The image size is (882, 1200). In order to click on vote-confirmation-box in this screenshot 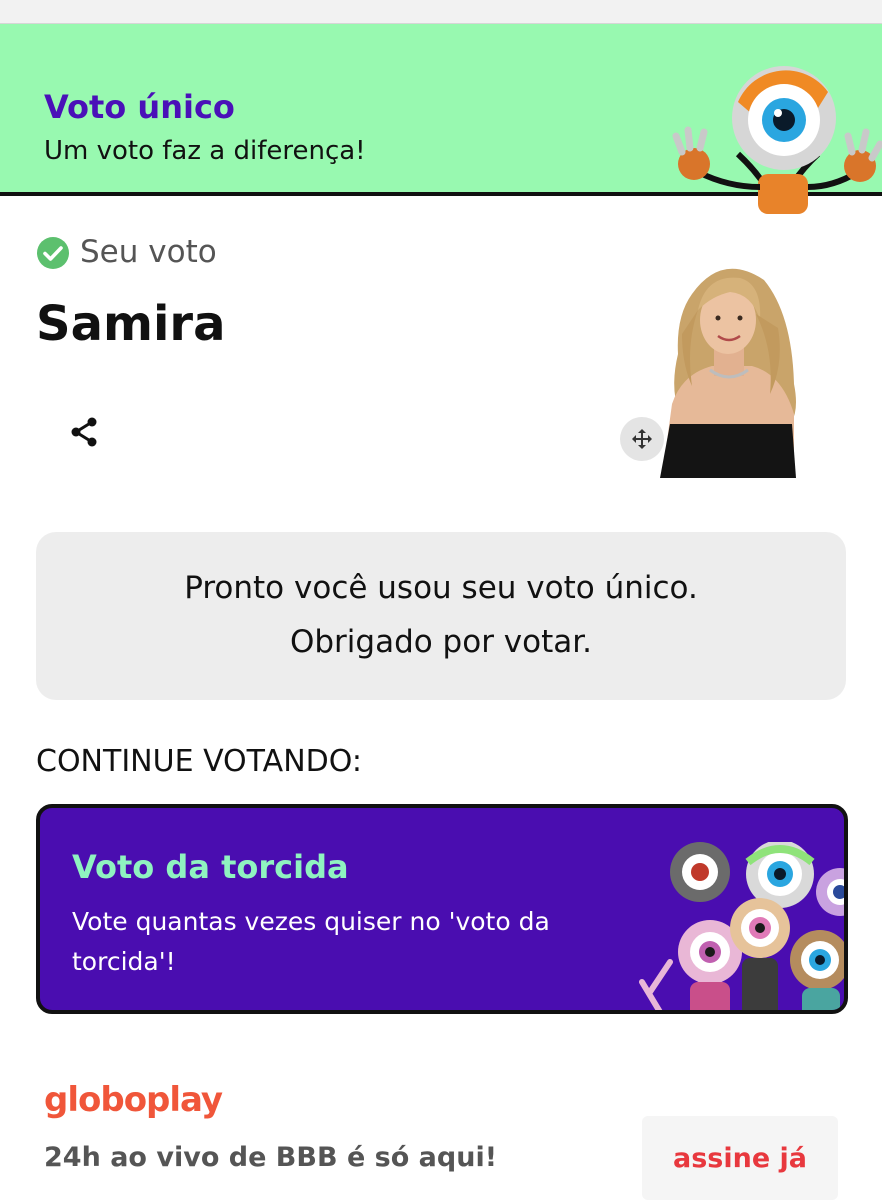, I will do `click(441, 616)`.